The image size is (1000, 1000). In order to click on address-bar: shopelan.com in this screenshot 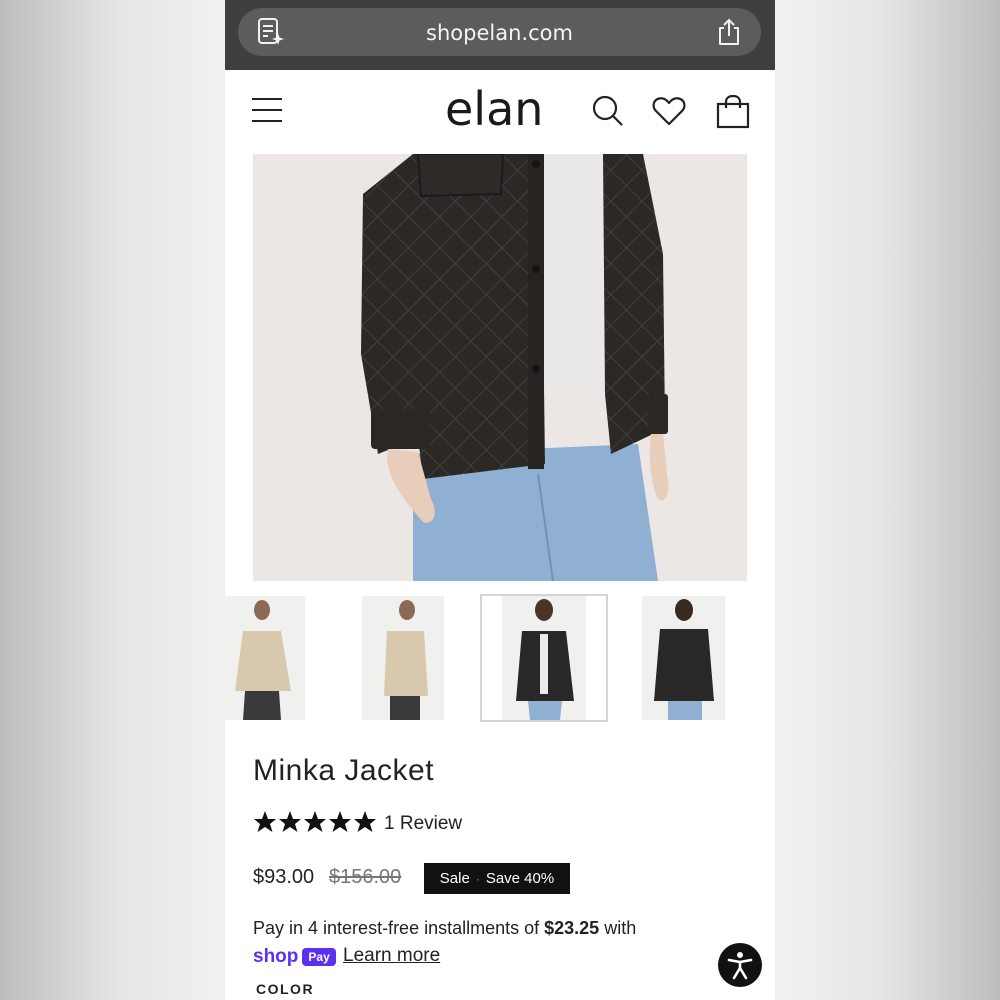, I will do `click(499, 32)`.